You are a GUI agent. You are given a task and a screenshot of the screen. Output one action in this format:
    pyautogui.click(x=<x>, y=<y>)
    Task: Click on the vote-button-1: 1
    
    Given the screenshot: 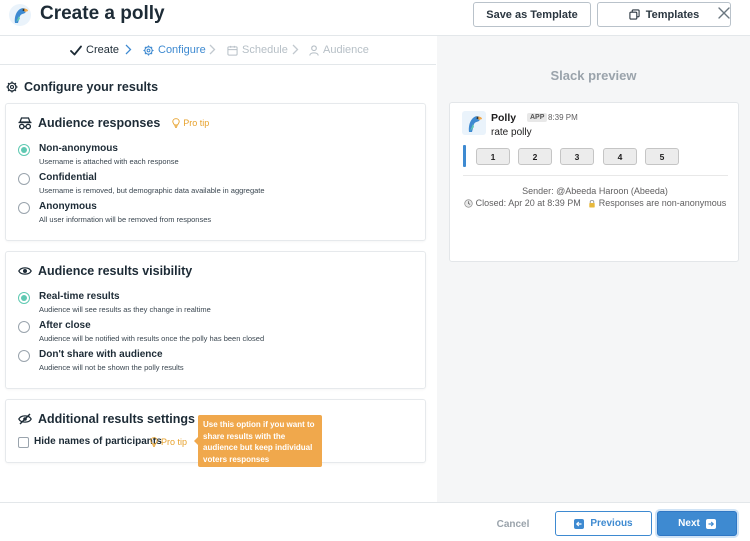 What is the action you would take?
    pyautogui.click(x=493, y=156)
    